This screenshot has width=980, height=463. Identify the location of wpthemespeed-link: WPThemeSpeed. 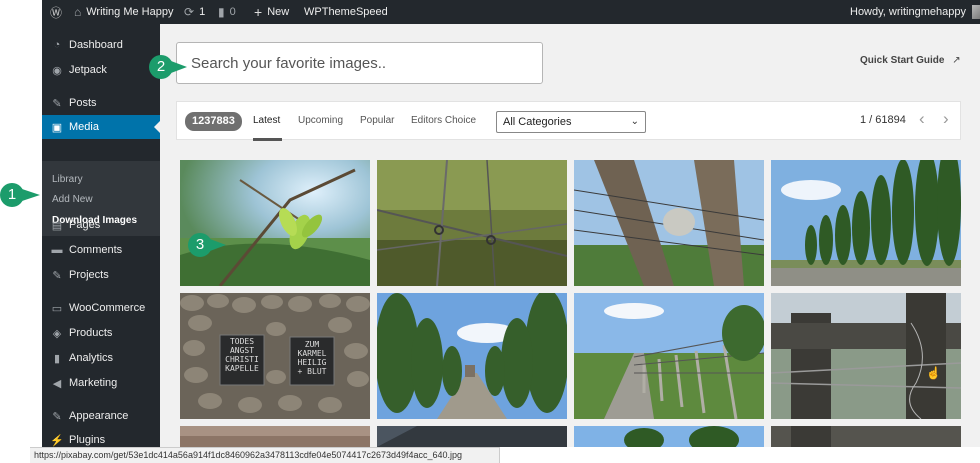
(346, 12).